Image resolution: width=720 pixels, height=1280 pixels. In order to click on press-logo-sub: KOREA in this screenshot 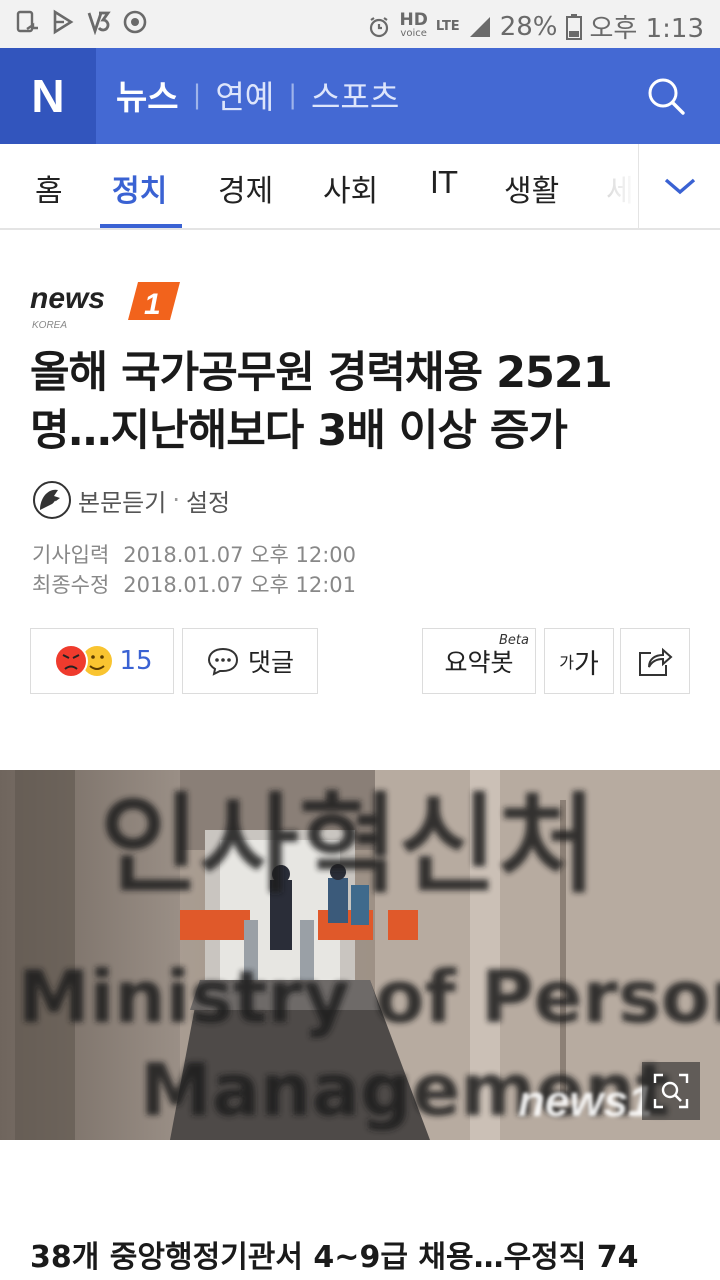, I will do `click(49, 325)`.